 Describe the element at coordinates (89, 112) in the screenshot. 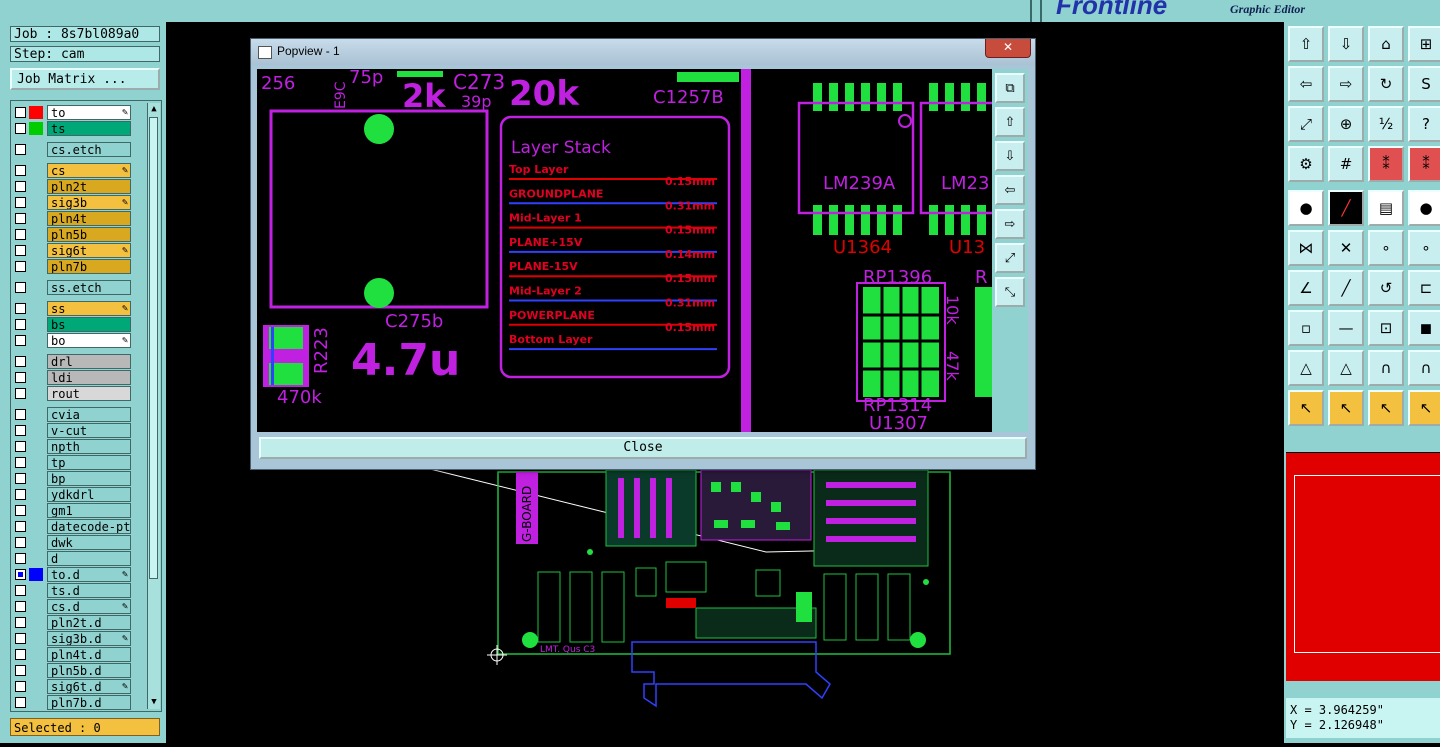

I see `layer-name: to ✎` at that location.